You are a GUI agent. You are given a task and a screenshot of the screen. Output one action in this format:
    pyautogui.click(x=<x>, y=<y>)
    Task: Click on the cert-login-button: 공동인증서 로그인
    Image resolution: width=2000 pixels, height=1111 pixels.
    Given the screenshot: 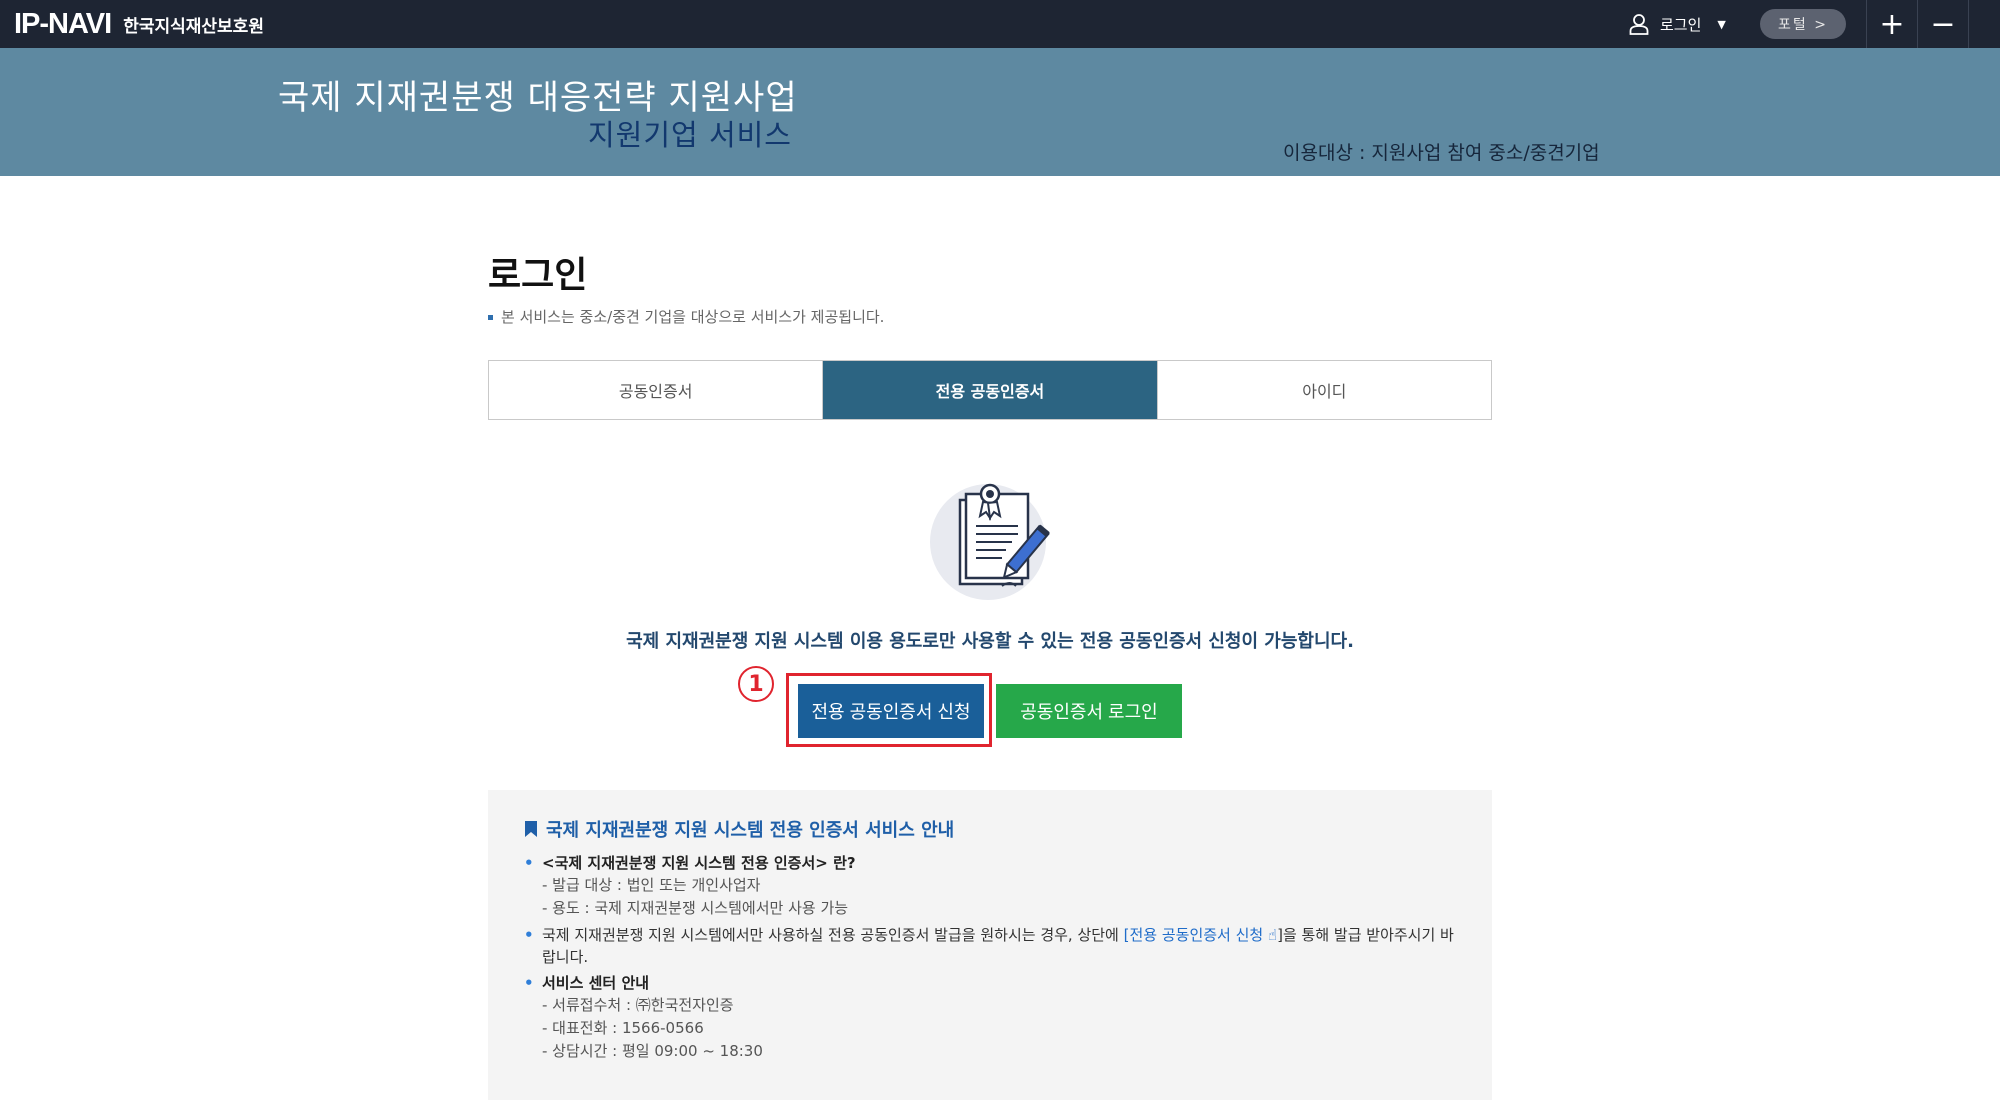 What is the action you would take?
    pyautogui.click(x=1089, y=711)
    